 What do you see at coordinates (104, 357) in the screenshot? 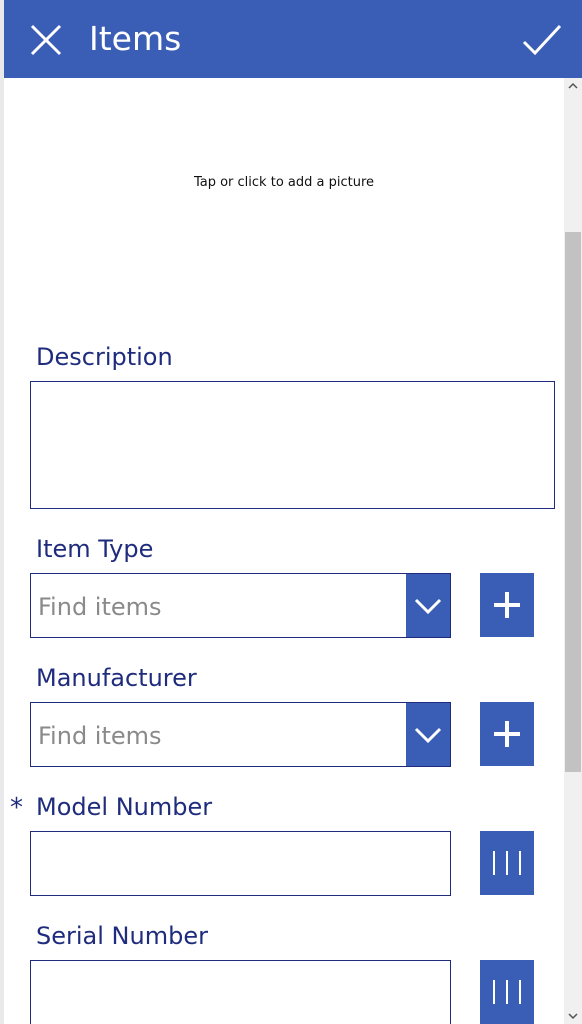
I see `description-label: Description` at bounding box center [104, 357].